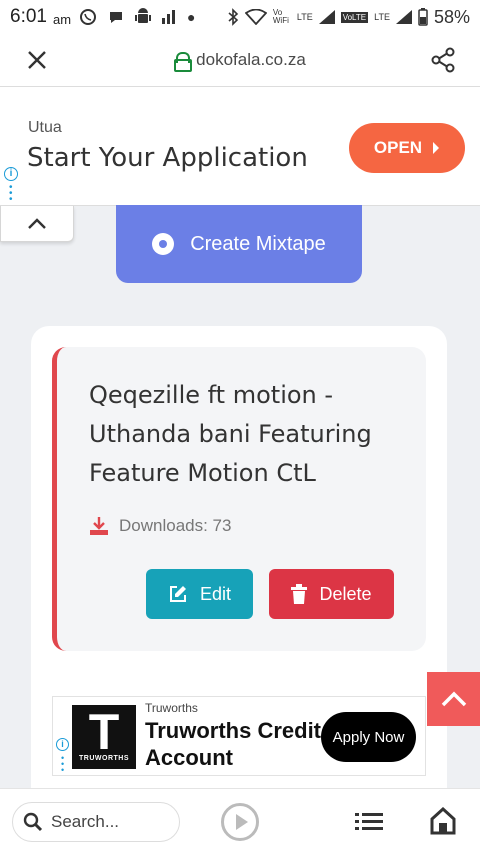 The width and height of the screenshot is (480, 854). I want to click on top-ad-banner: Utua Start Your Application OPEN i • • •, so click(240, 146).